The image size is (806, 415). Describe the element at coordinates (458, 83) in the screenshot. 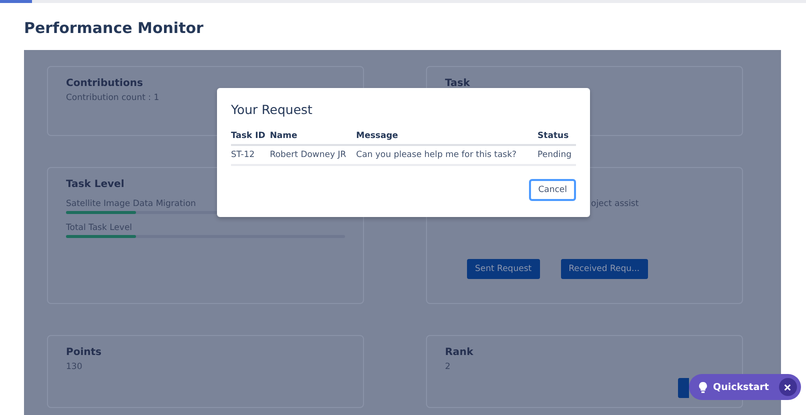

I see `card-title: Task` at that location.